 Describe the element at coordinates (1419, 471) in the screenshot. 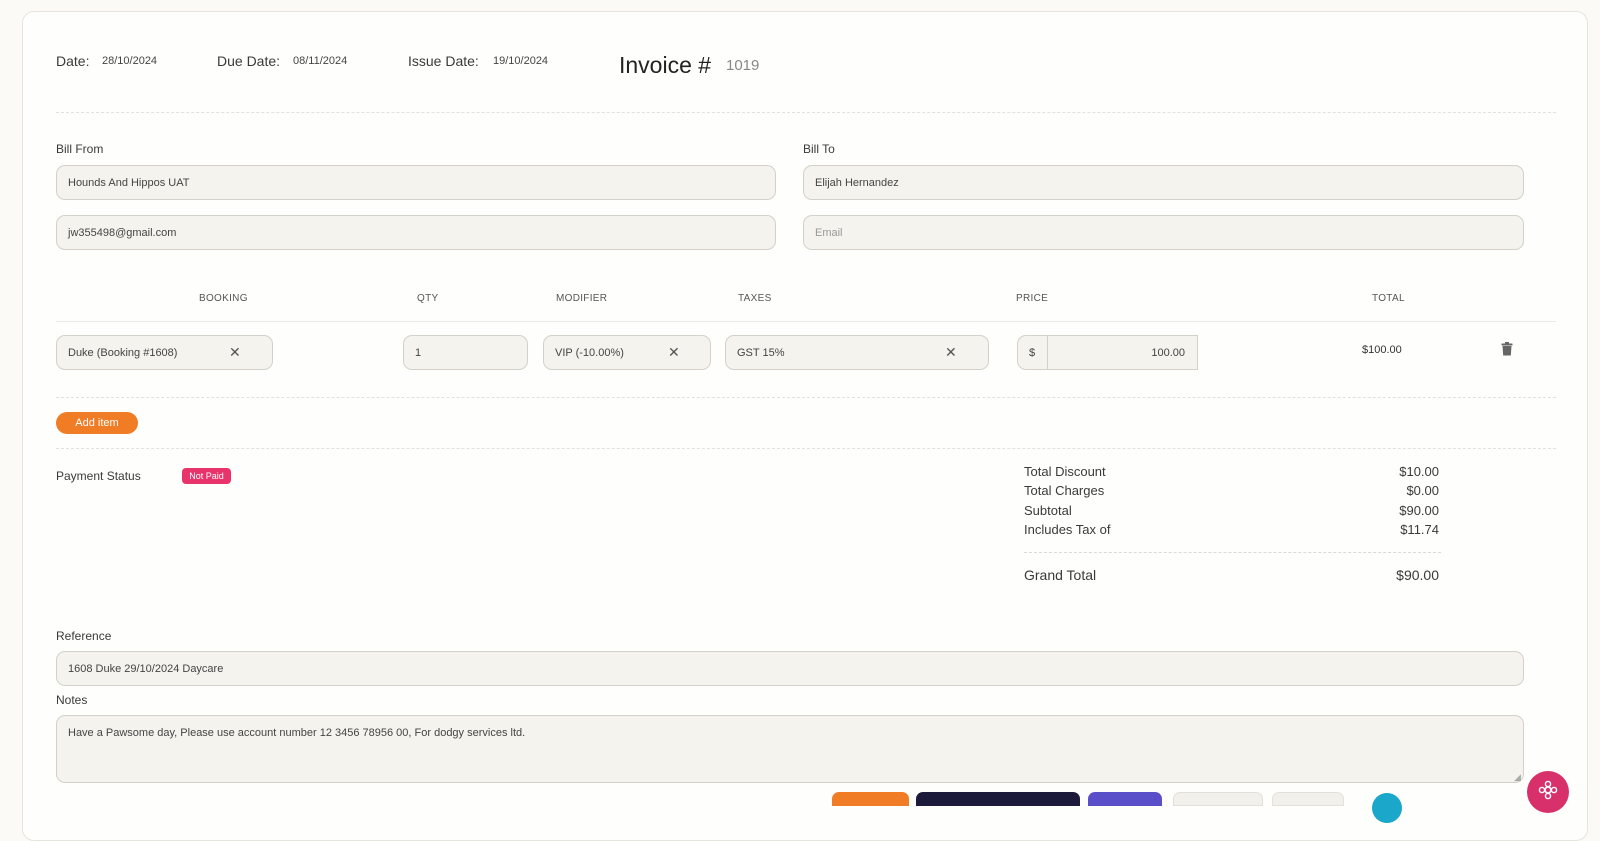

I see `total-discount-value: $10.00` at that location.